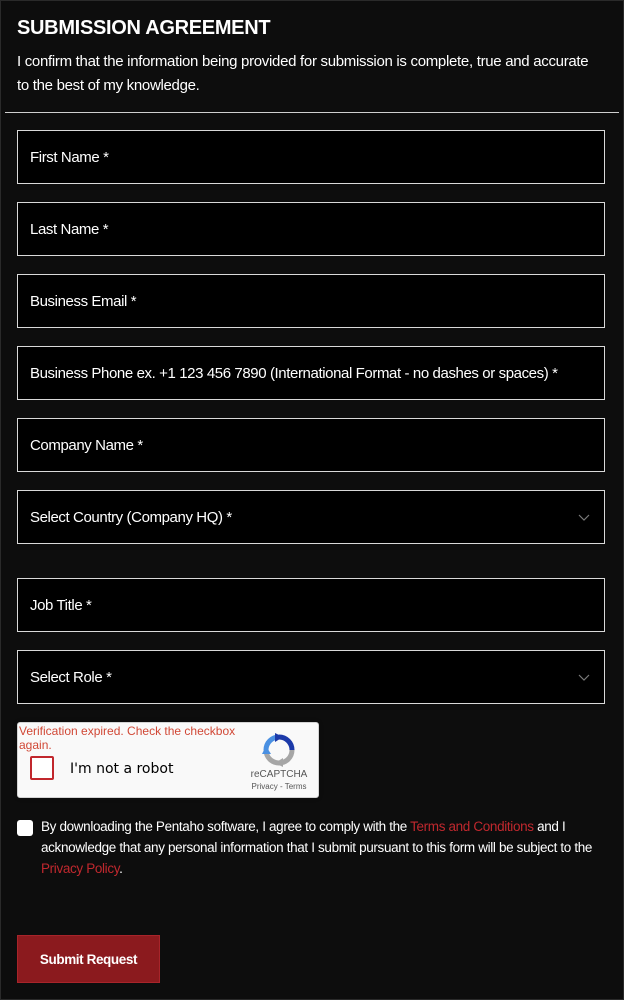  I want to click on role-select-value: Select Role *, so click(71, 677).